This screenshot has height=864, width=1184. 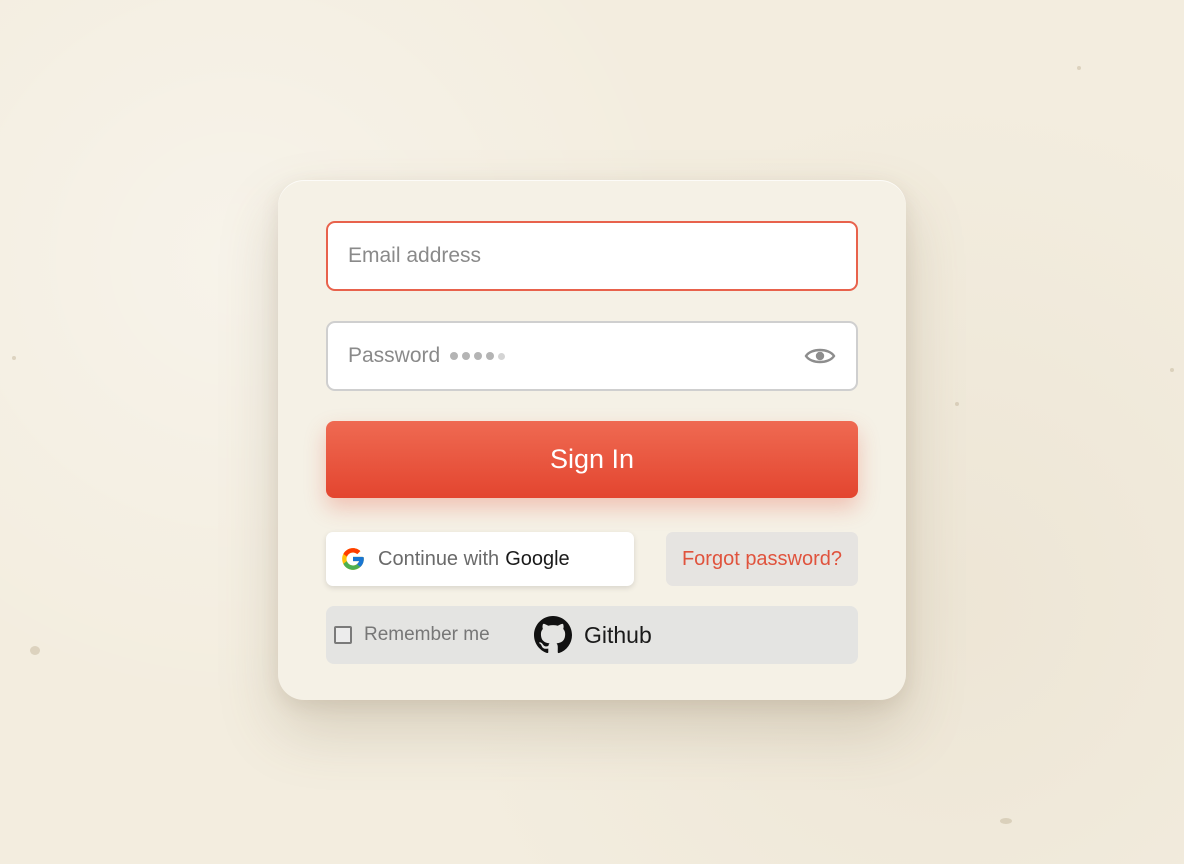 I want to click on email-field: Email address, so click(x=592, y=256).